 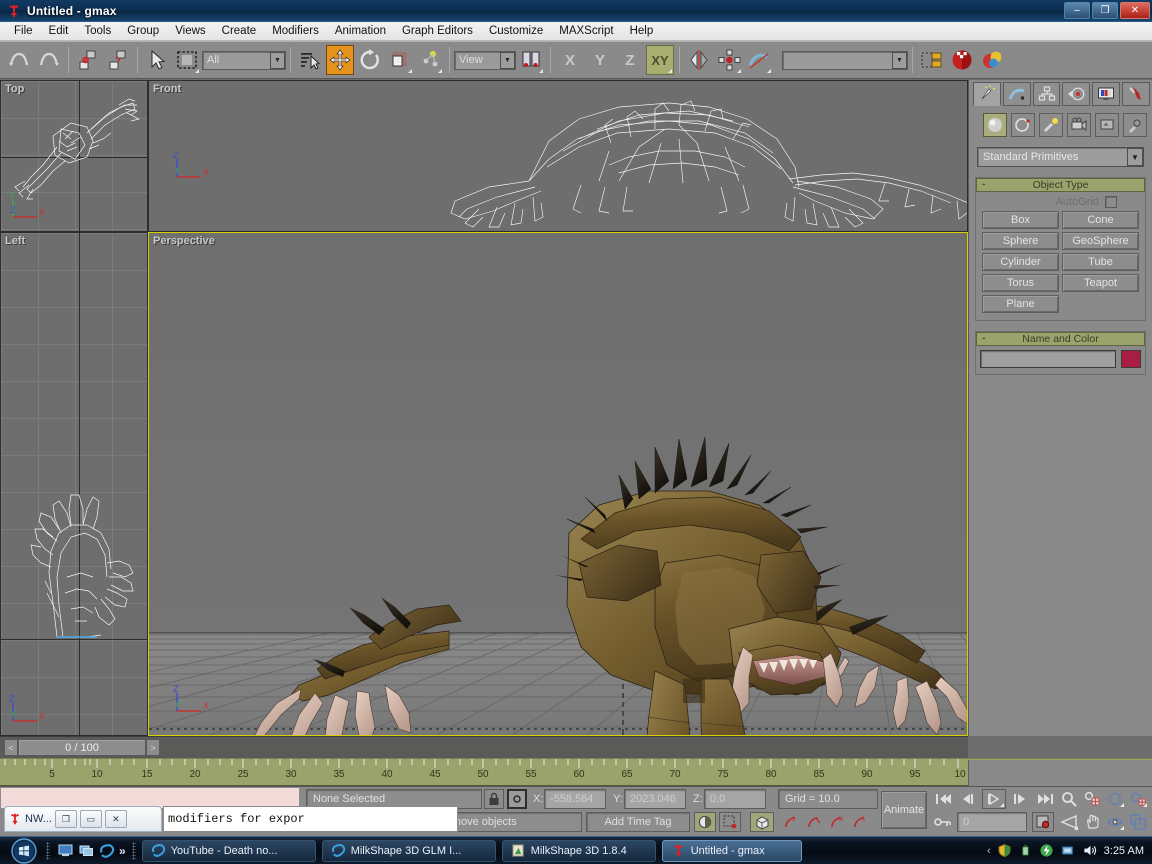 I want to click on use-pivot-point-center-icon, so click(x=430, y=60).